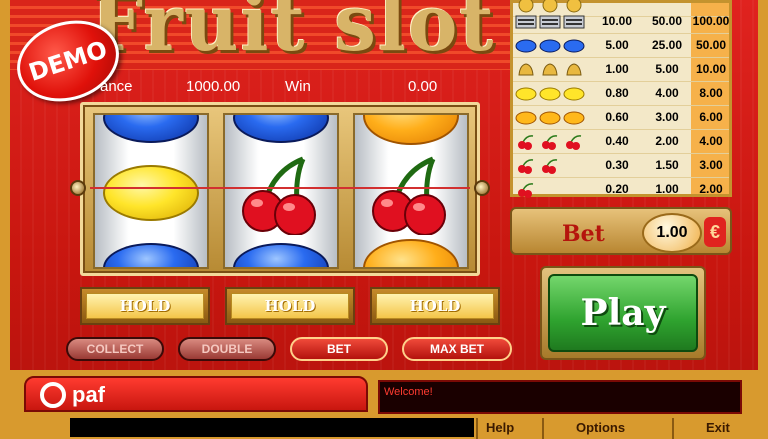 This screenshot has height=439, width=768. I want to click on payout-value: 100.00, so click(711, 21).